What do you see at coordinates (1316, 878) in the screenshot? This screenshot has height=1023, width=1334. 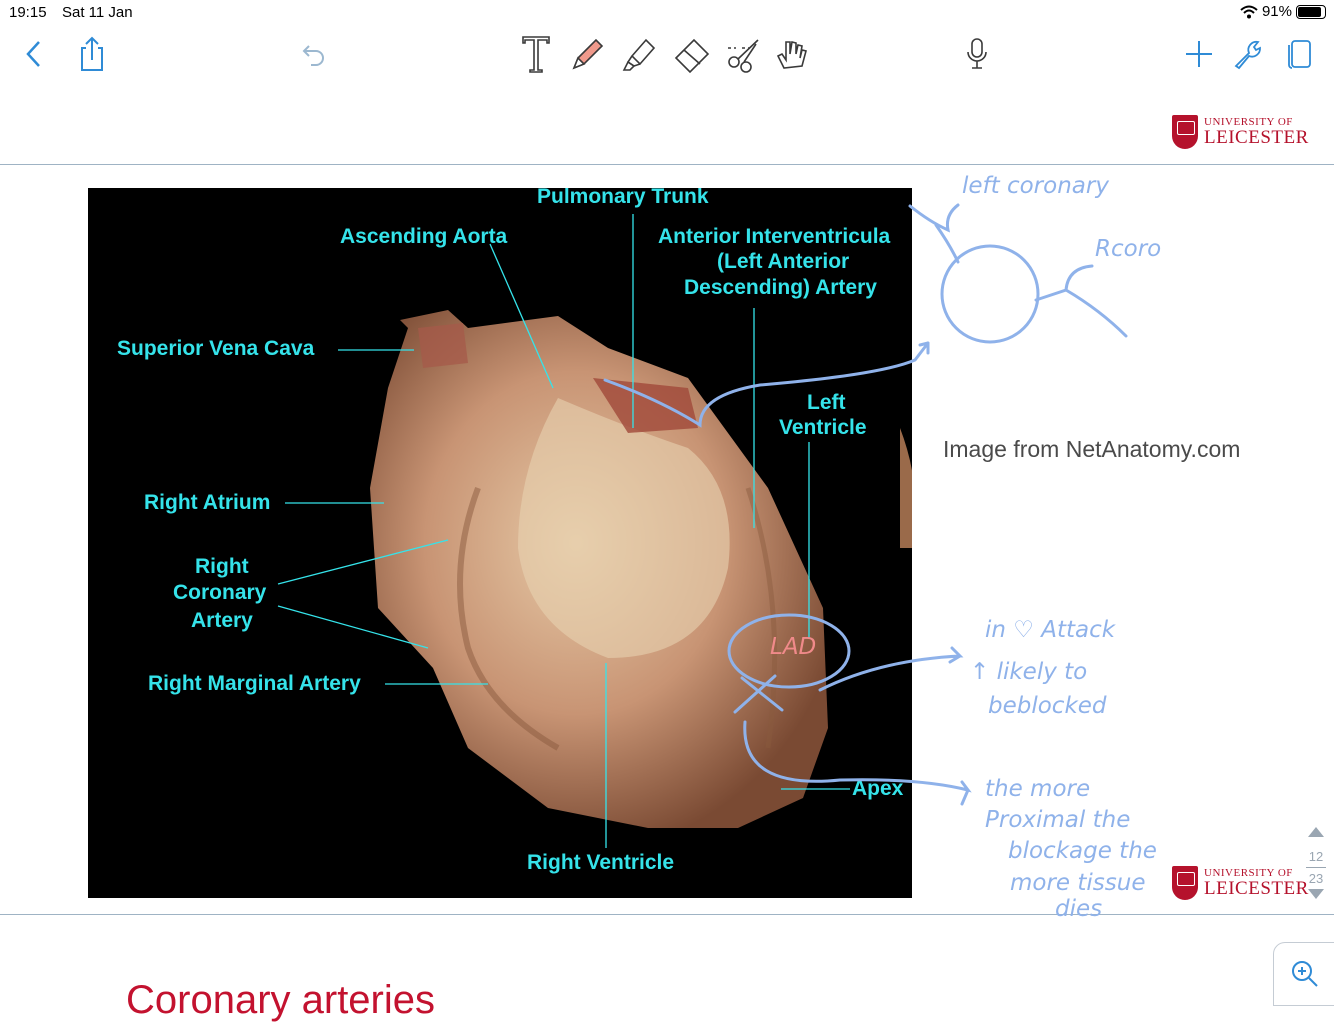 I see `total-pages: 23` at bounding box center [1316, 878].